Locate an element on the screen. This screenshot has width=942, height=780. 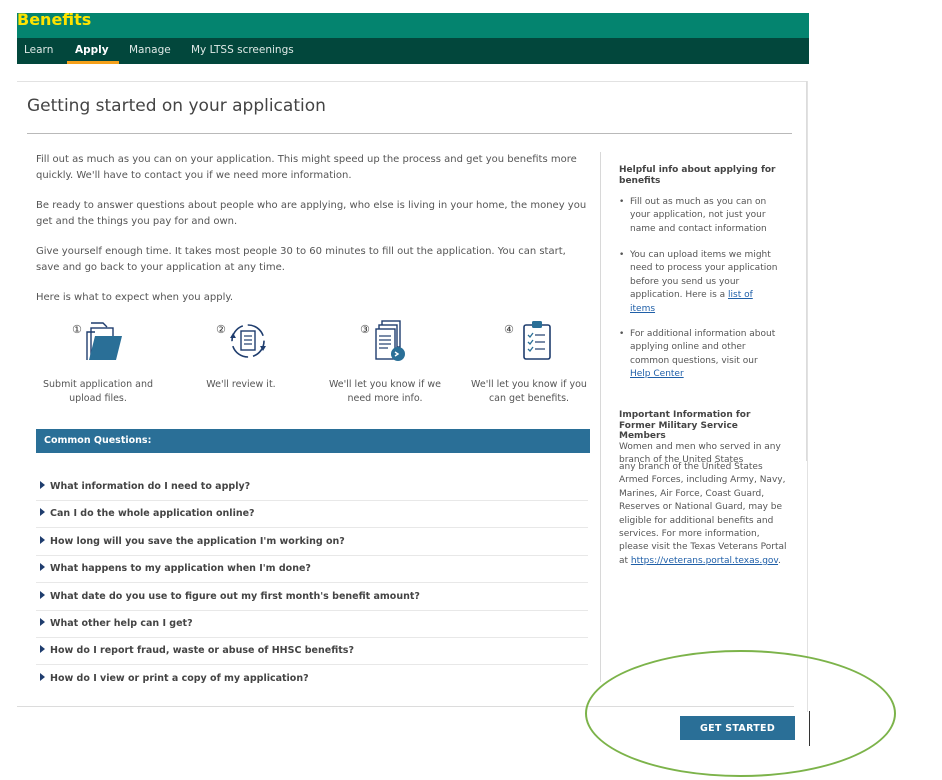
tab-apply: Apply is located at coordinates (93, 51).